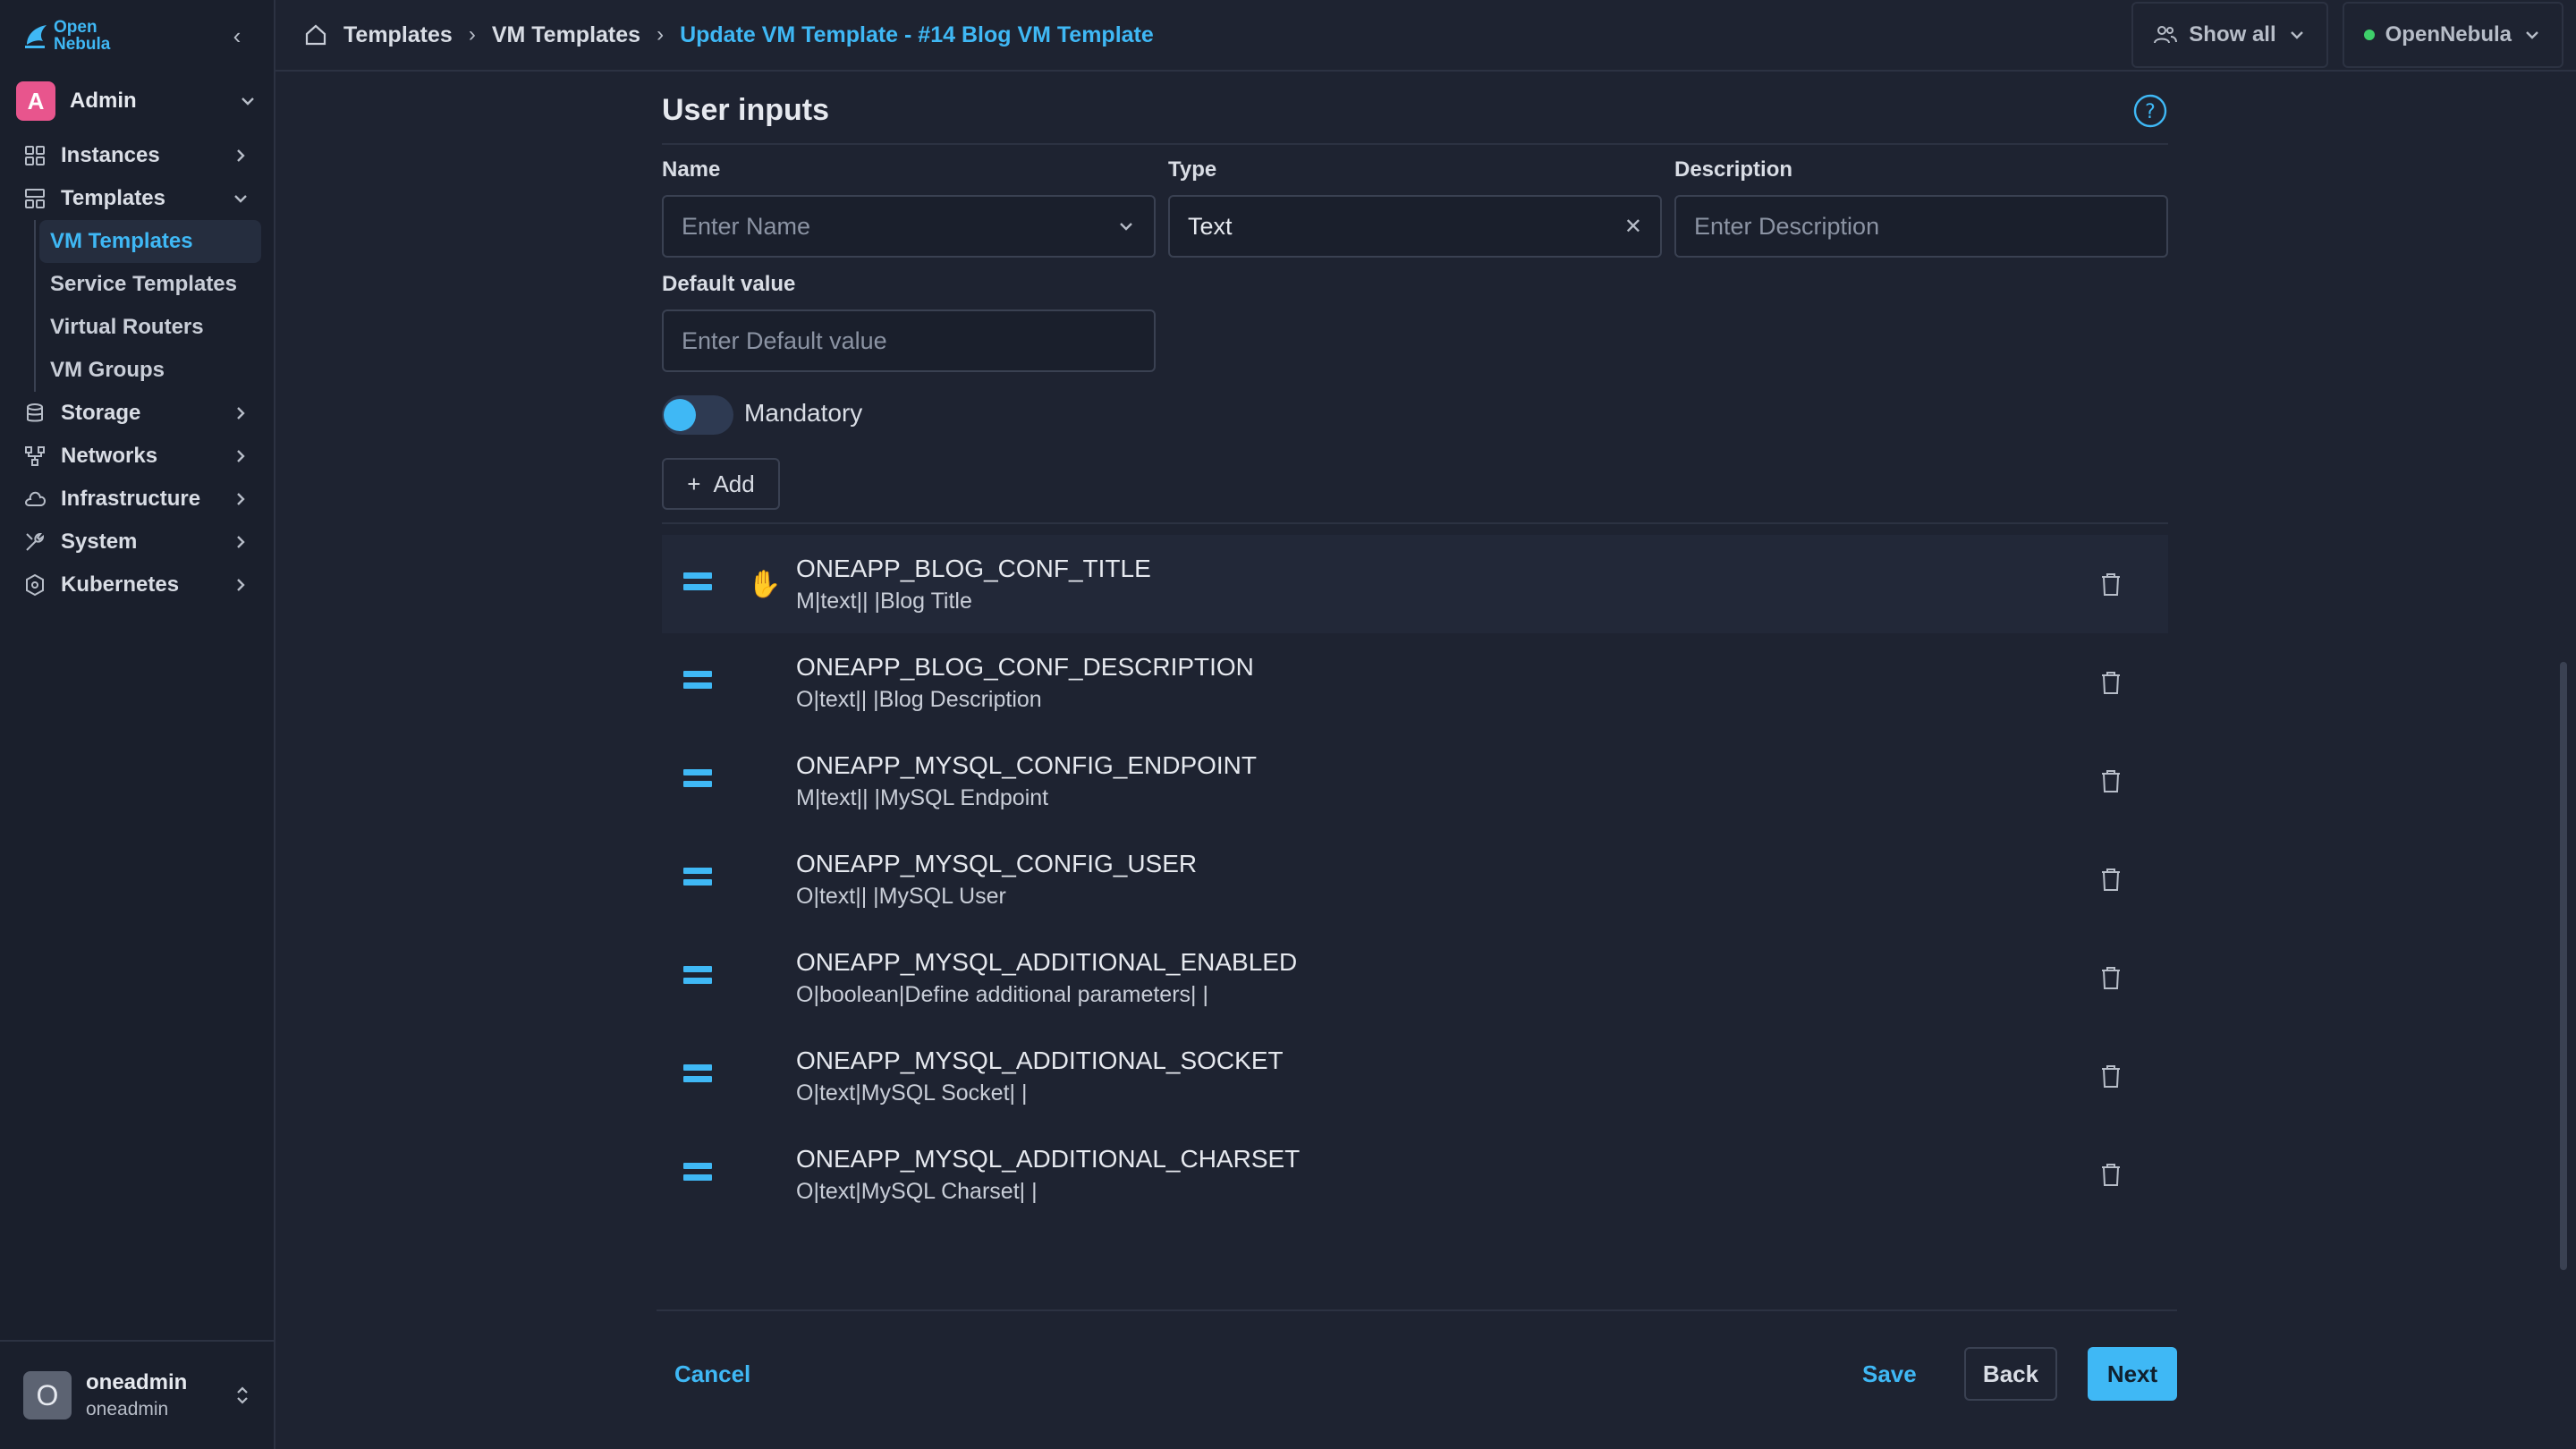 This screenshot has width=2576, height=1449. I want to click on sidebar-item-label: Instances, so click(110, 155).